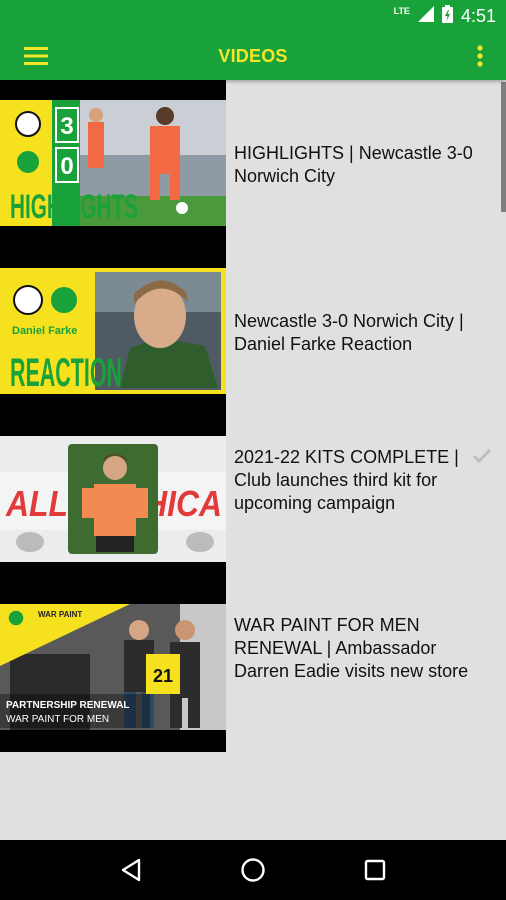 The width and height of the screenshot is (506, 900). What do you see at coordinates (66, 126) in the screenshot?
I see `score-top: 3` at bounding box center [66, 126].